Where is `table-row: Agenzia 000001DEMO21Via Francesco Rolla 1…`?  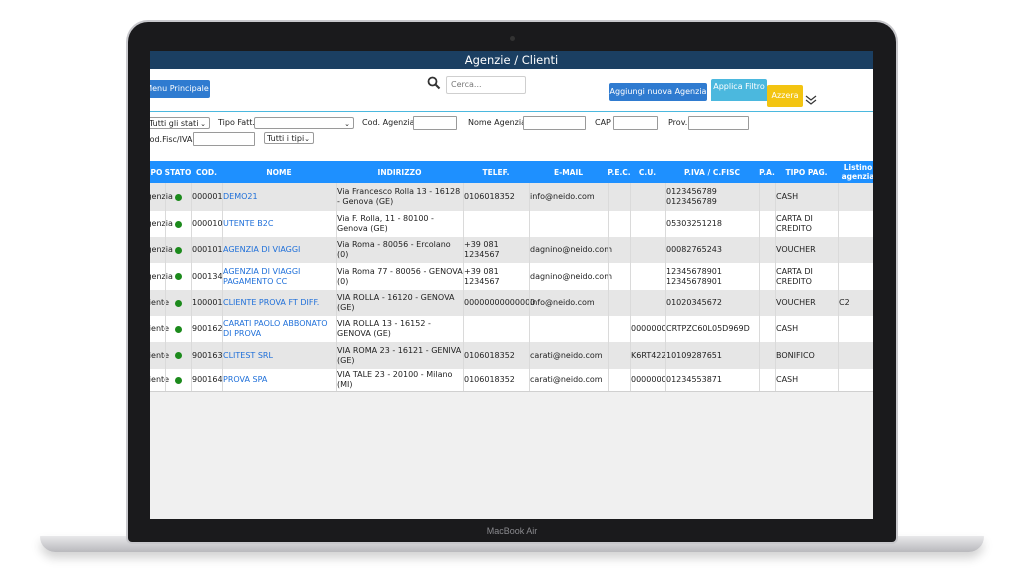 table-row: Agenzia 000001DEMO21Via Francesco Rolla 1… is located at coordinates (511, 197).